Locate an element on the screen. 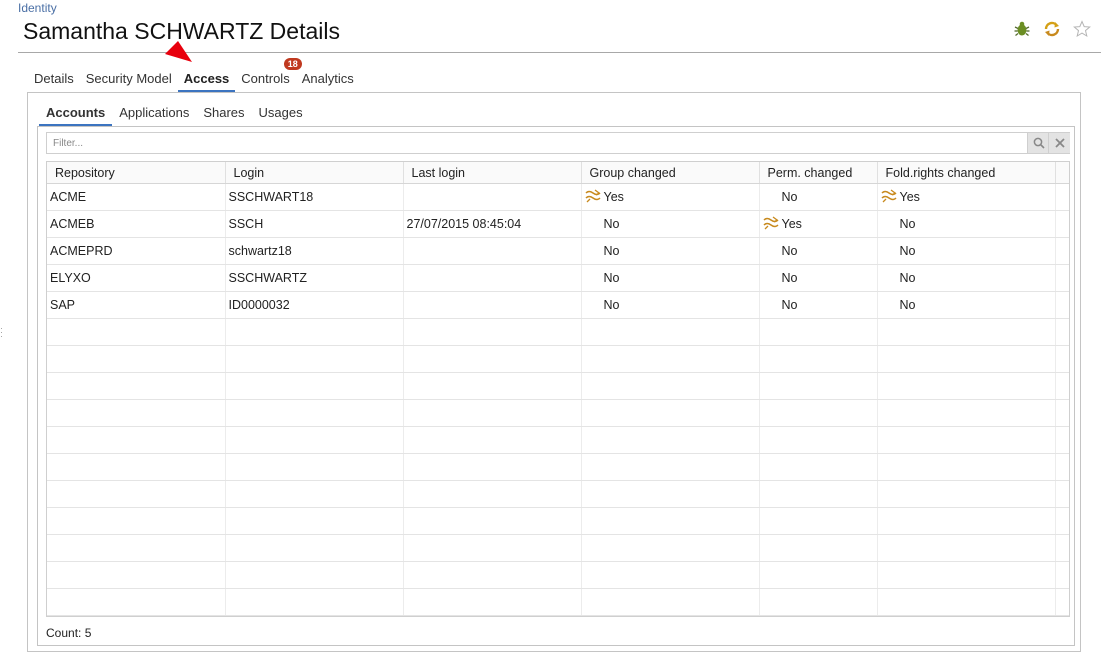 This screenshot has width=1116, height=659. row-count: Count: 5 is located at coordinates (69, 633).